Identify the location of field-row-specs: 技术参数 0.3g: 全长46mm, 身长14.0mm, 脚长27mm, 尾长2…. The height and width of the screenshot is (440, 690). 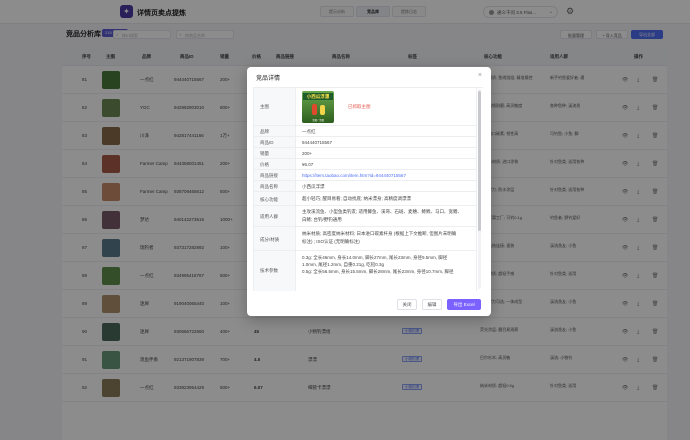
(365, 271).